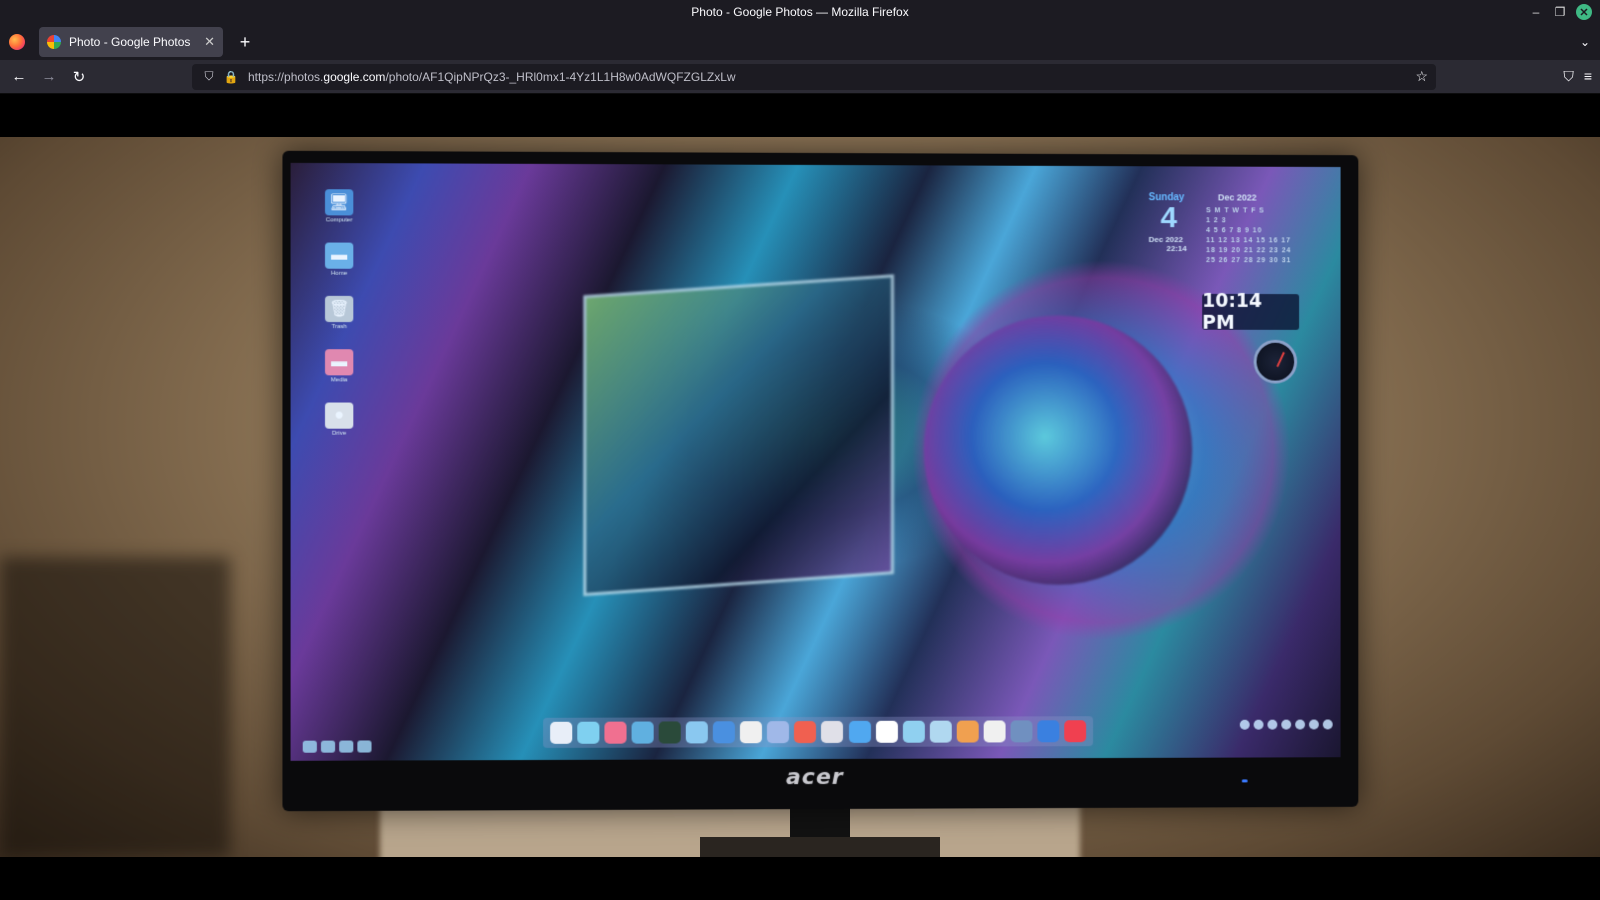  I want to click on taskbar-right-tray, so click(1286, 724).